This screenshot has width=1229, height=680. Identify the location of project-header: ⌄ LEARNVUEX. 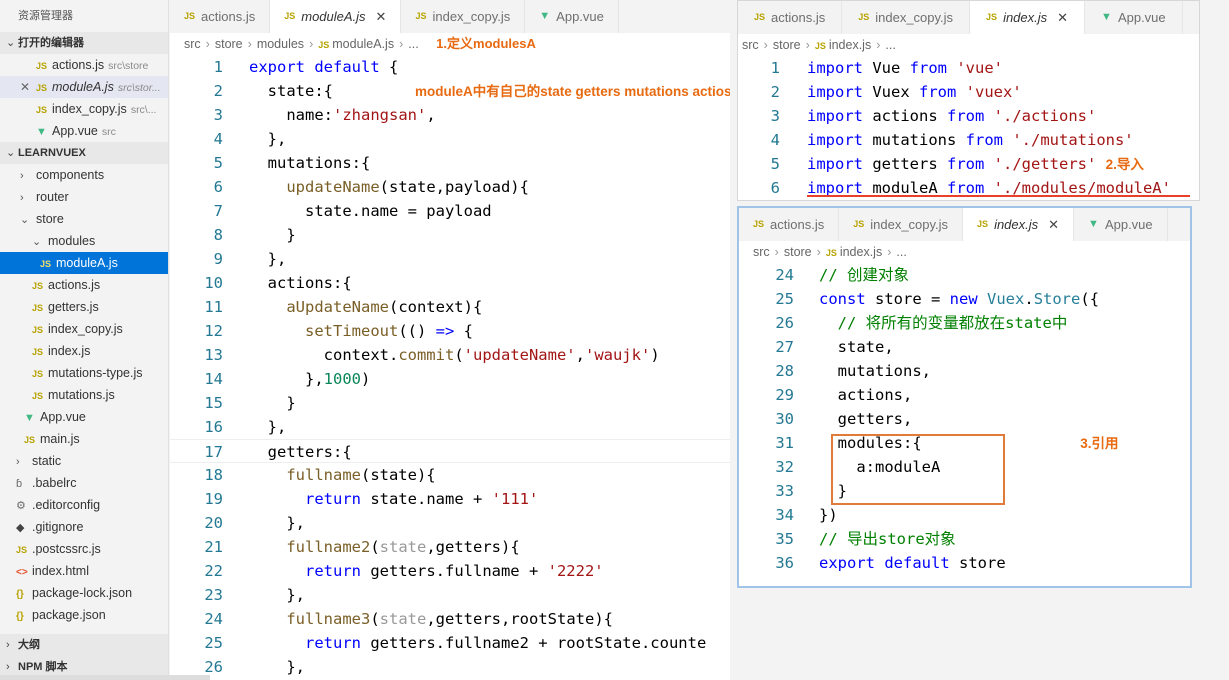
(84, 153).